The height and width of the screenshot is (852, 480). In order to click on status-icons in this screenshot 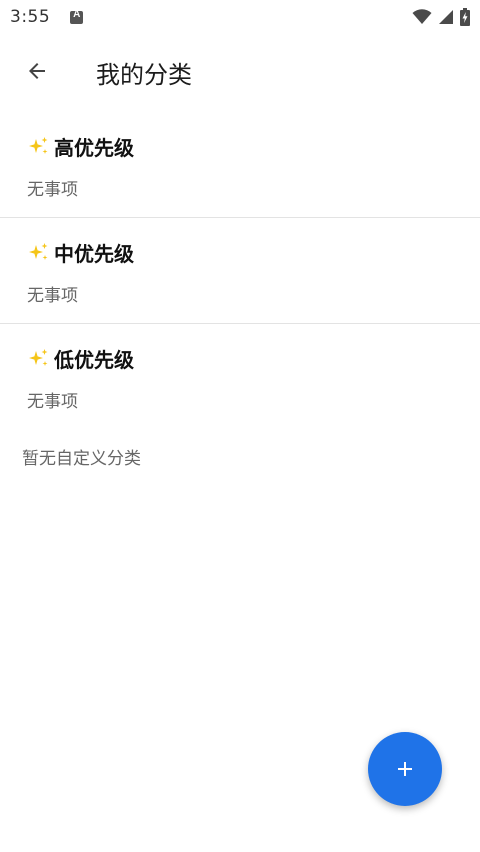, I will do `click(441, 17)`.